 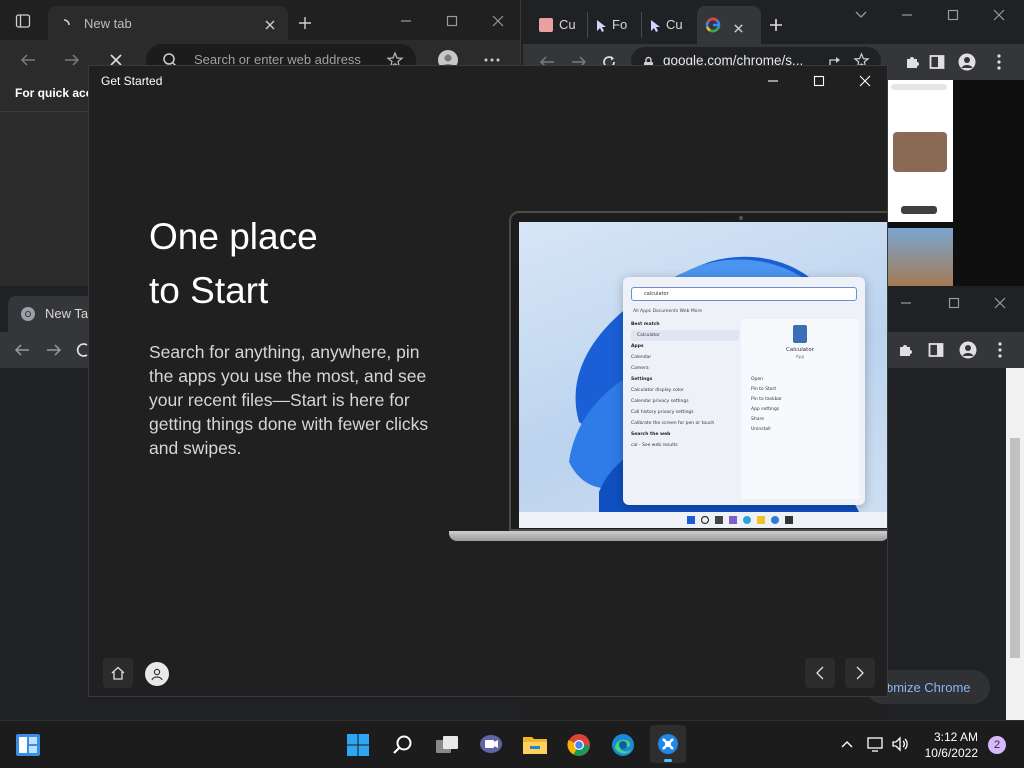 I want to click on network-icon, so click(x=876, y=744).